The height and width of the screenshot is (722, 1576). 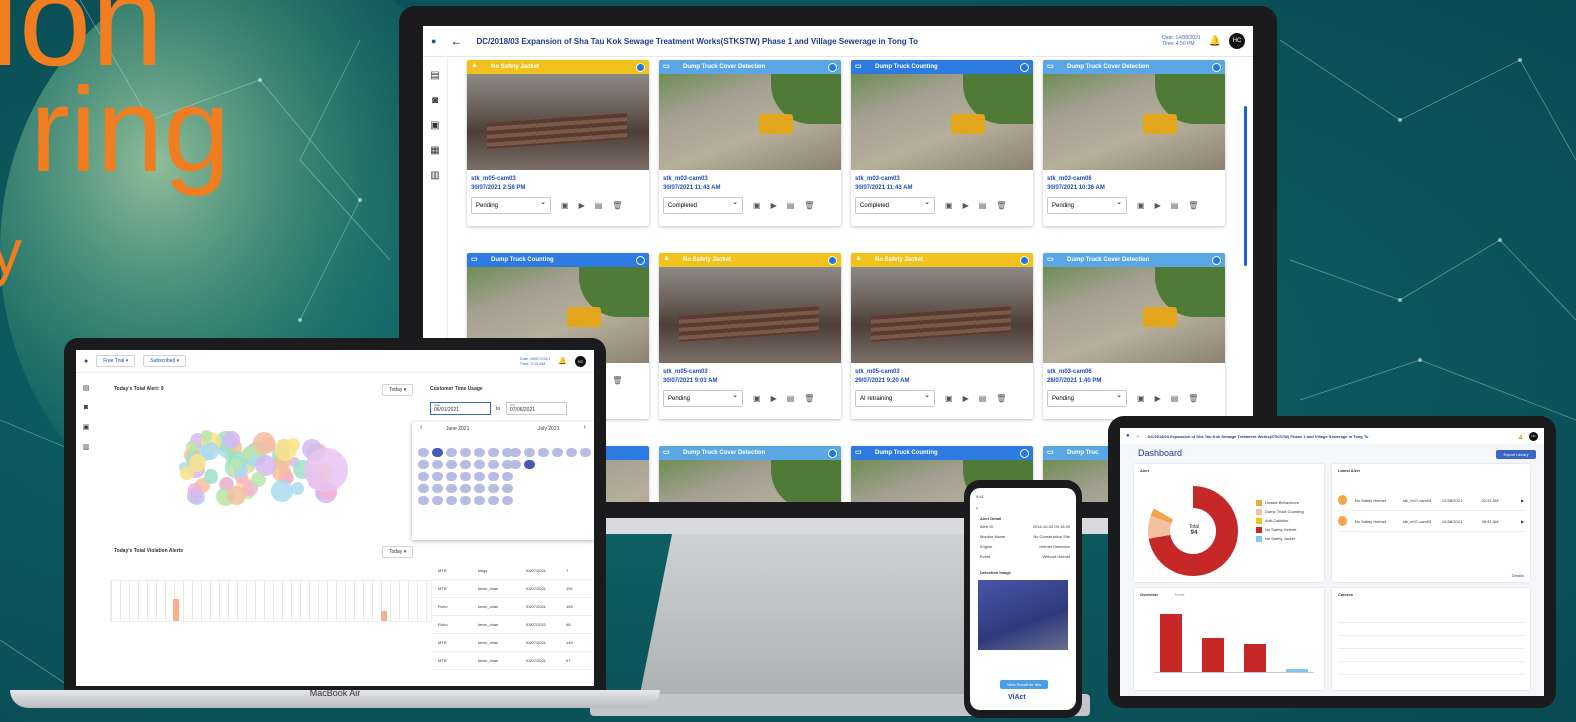 What do you see at coordinates (512, 625) in the screenshot?
I see `table-row: Roho kevin_chan 03/07/2021 48` at bounding box center [512, 625].